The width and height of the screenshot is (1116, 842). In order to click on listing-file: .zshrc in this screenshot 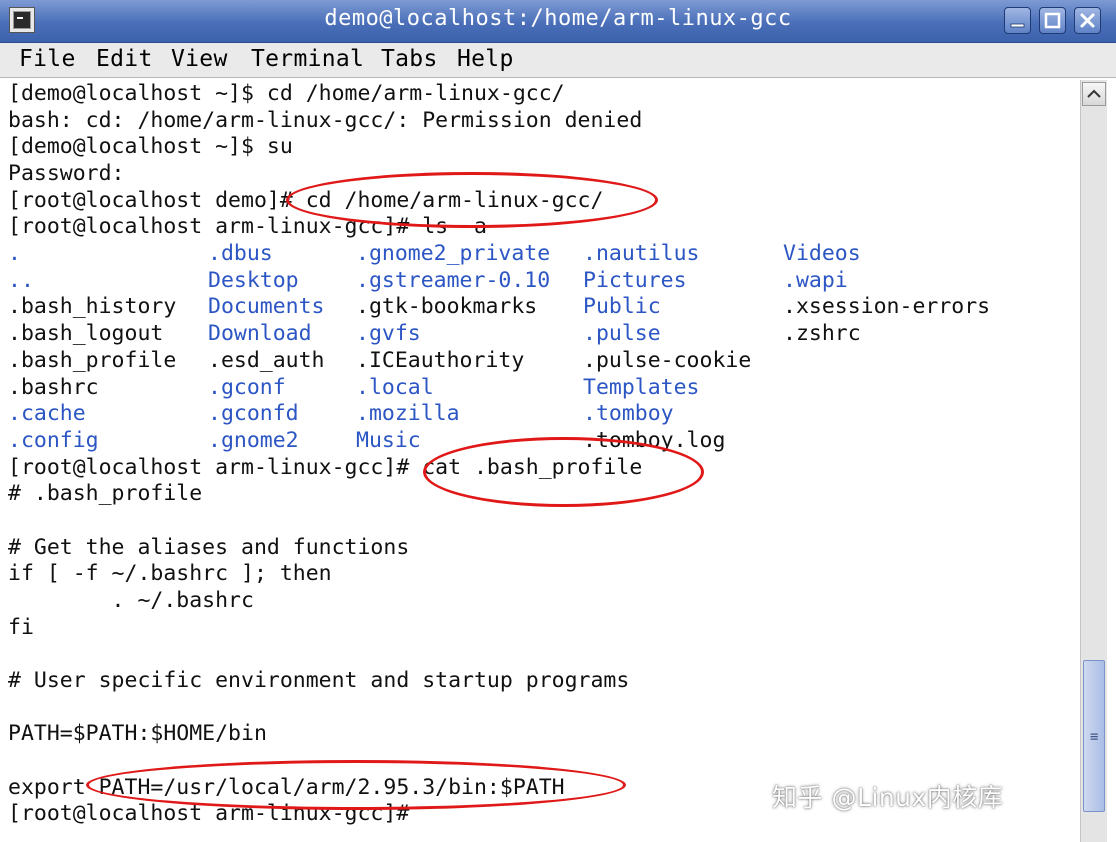, I will do `click(822, 333)`.